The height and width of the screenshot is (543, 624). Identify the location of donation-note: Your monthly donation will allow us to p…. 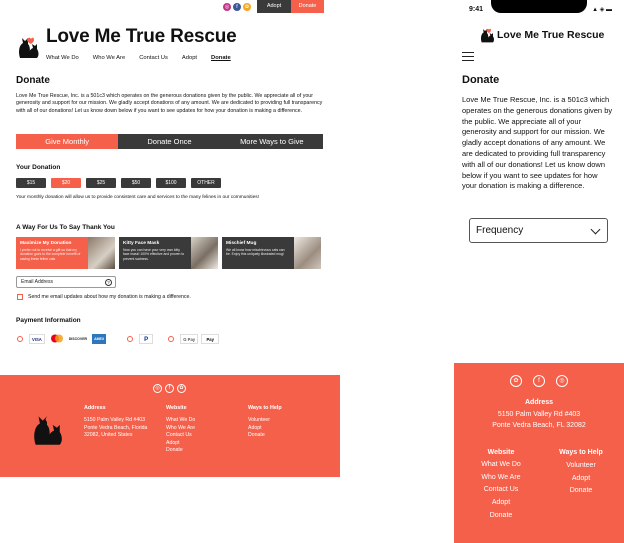
(137, 197).